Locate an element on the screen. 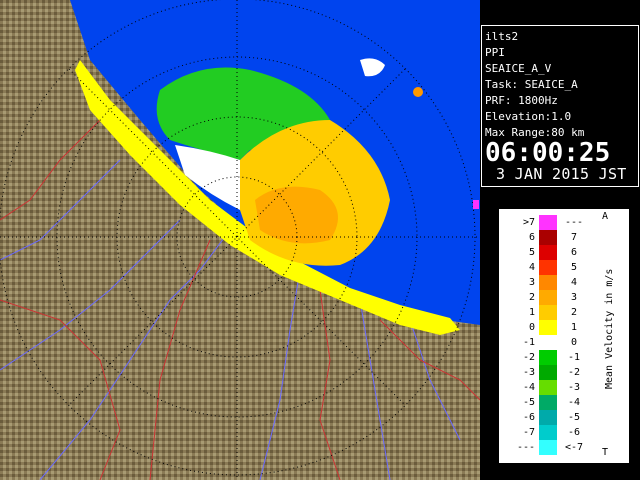 This screenshot has height=480, width=640. legend-upper-bound: 2 is located at coordinates (574, 312).